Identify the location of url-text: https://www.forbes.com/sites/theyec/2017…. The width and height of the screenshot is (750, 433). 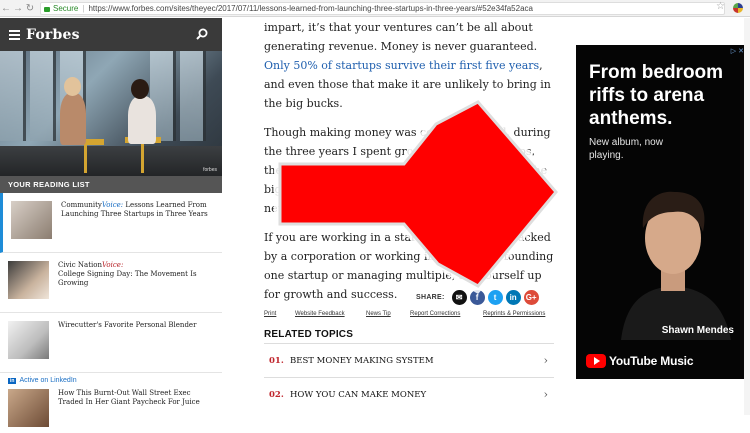
(310, 8).